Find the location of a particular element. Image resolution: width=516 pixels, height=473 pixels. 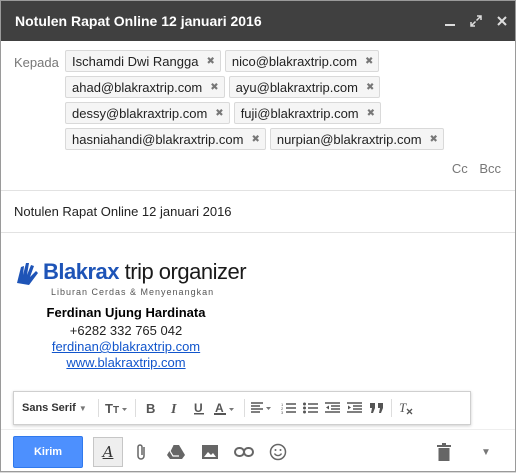

numbered-list-icon: 123 is located at coordinates (289, 408).